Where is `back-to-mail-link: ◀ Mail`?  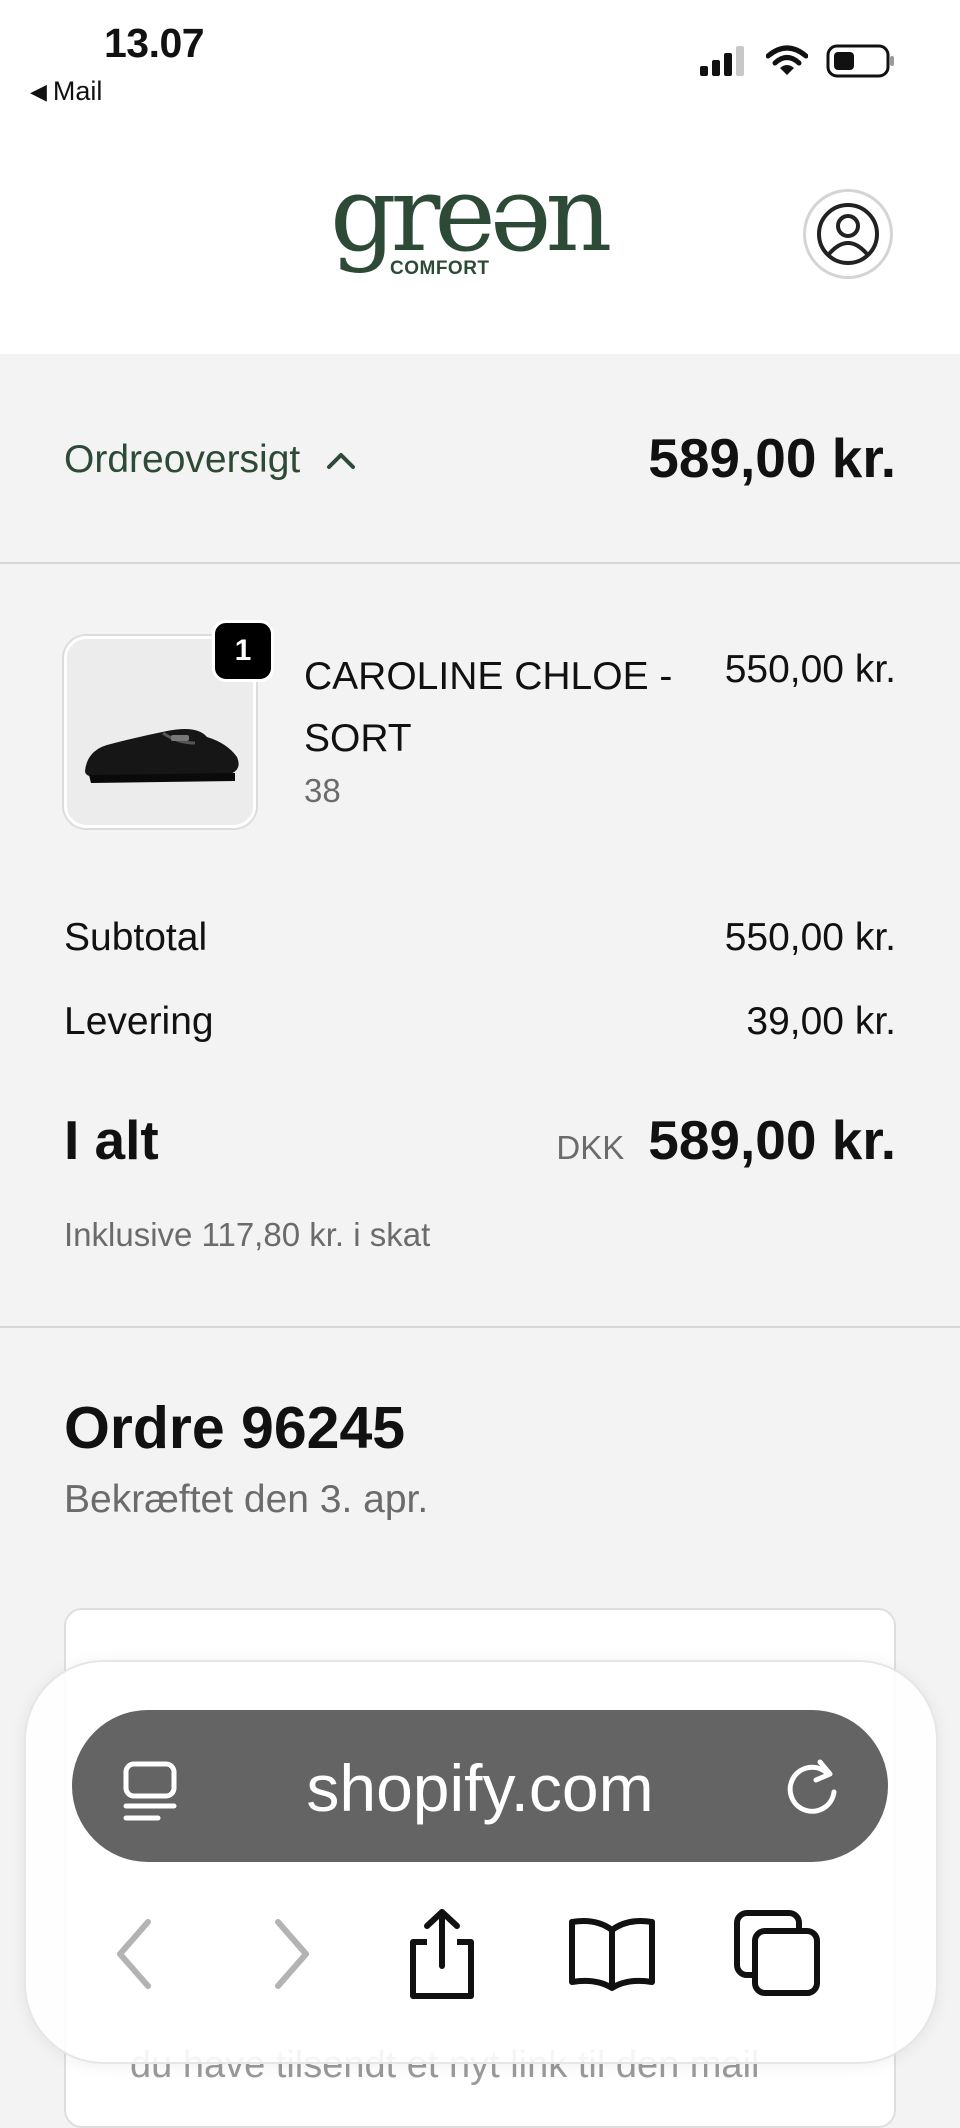 back-to-mail-link: ◀ Mail is located at coordinates (66, 91).